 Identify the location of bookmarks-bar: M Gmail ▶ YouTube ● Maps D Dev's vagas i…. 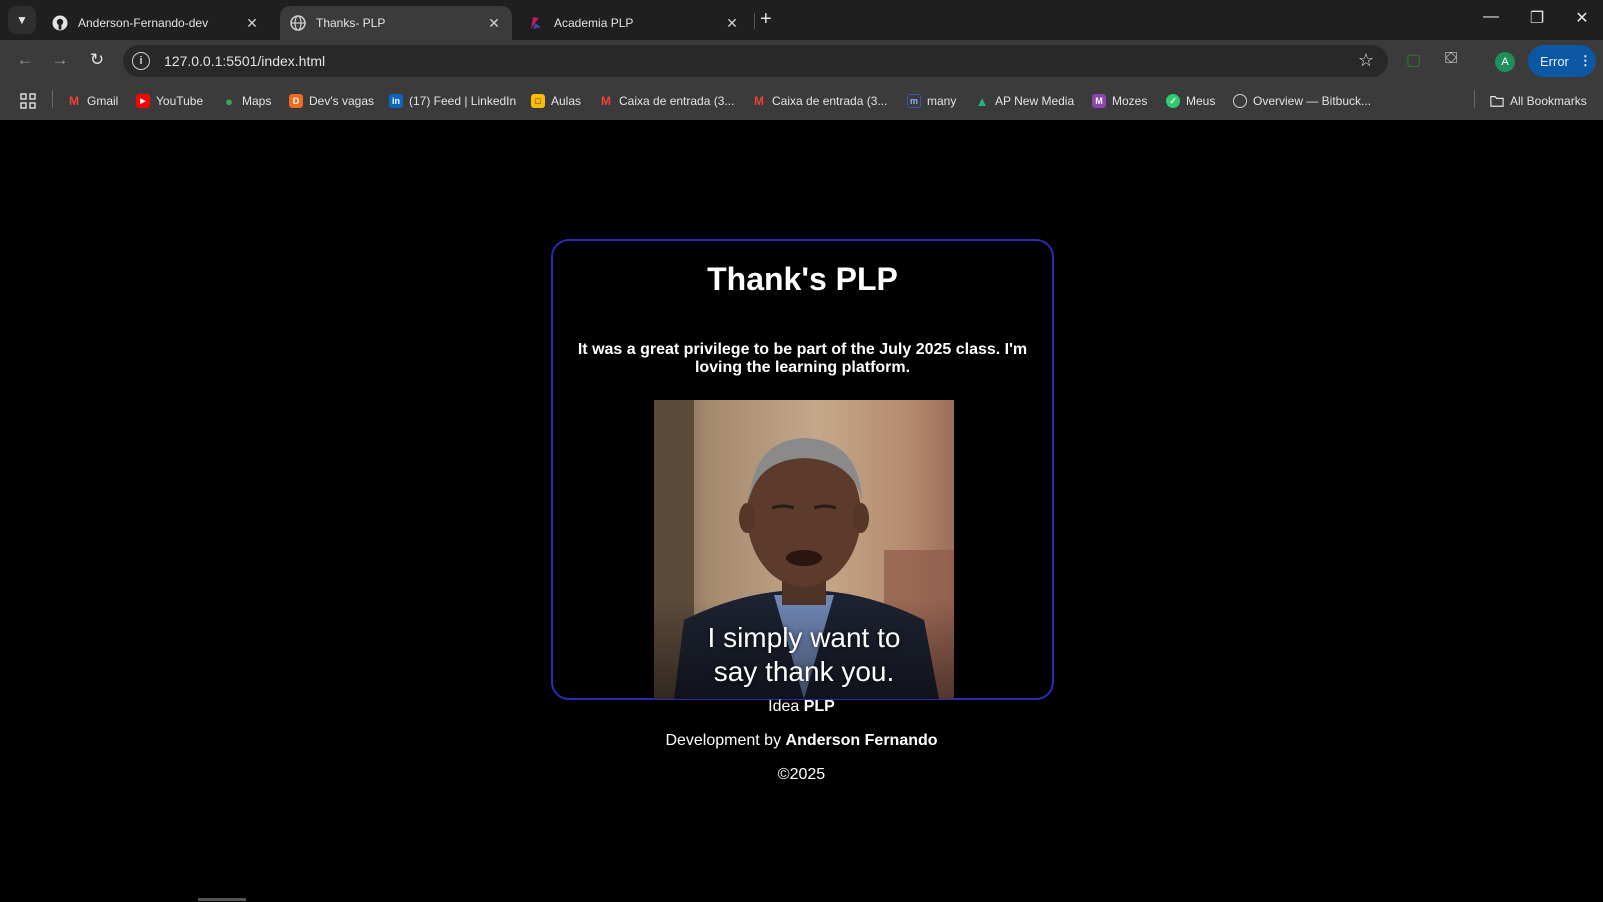
(801, 101).